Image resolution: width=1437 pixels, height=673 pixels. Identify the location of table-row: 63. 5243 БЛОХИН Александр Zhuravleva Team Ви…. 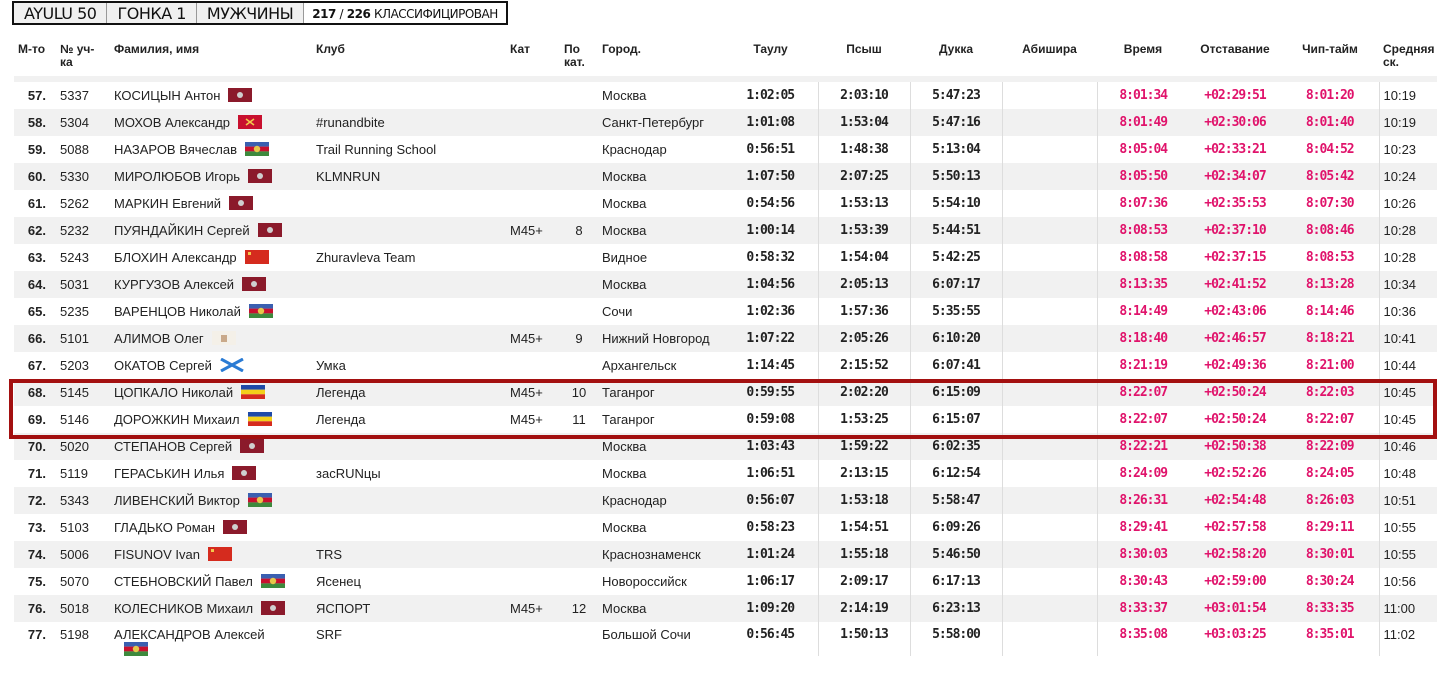
(725, 257).